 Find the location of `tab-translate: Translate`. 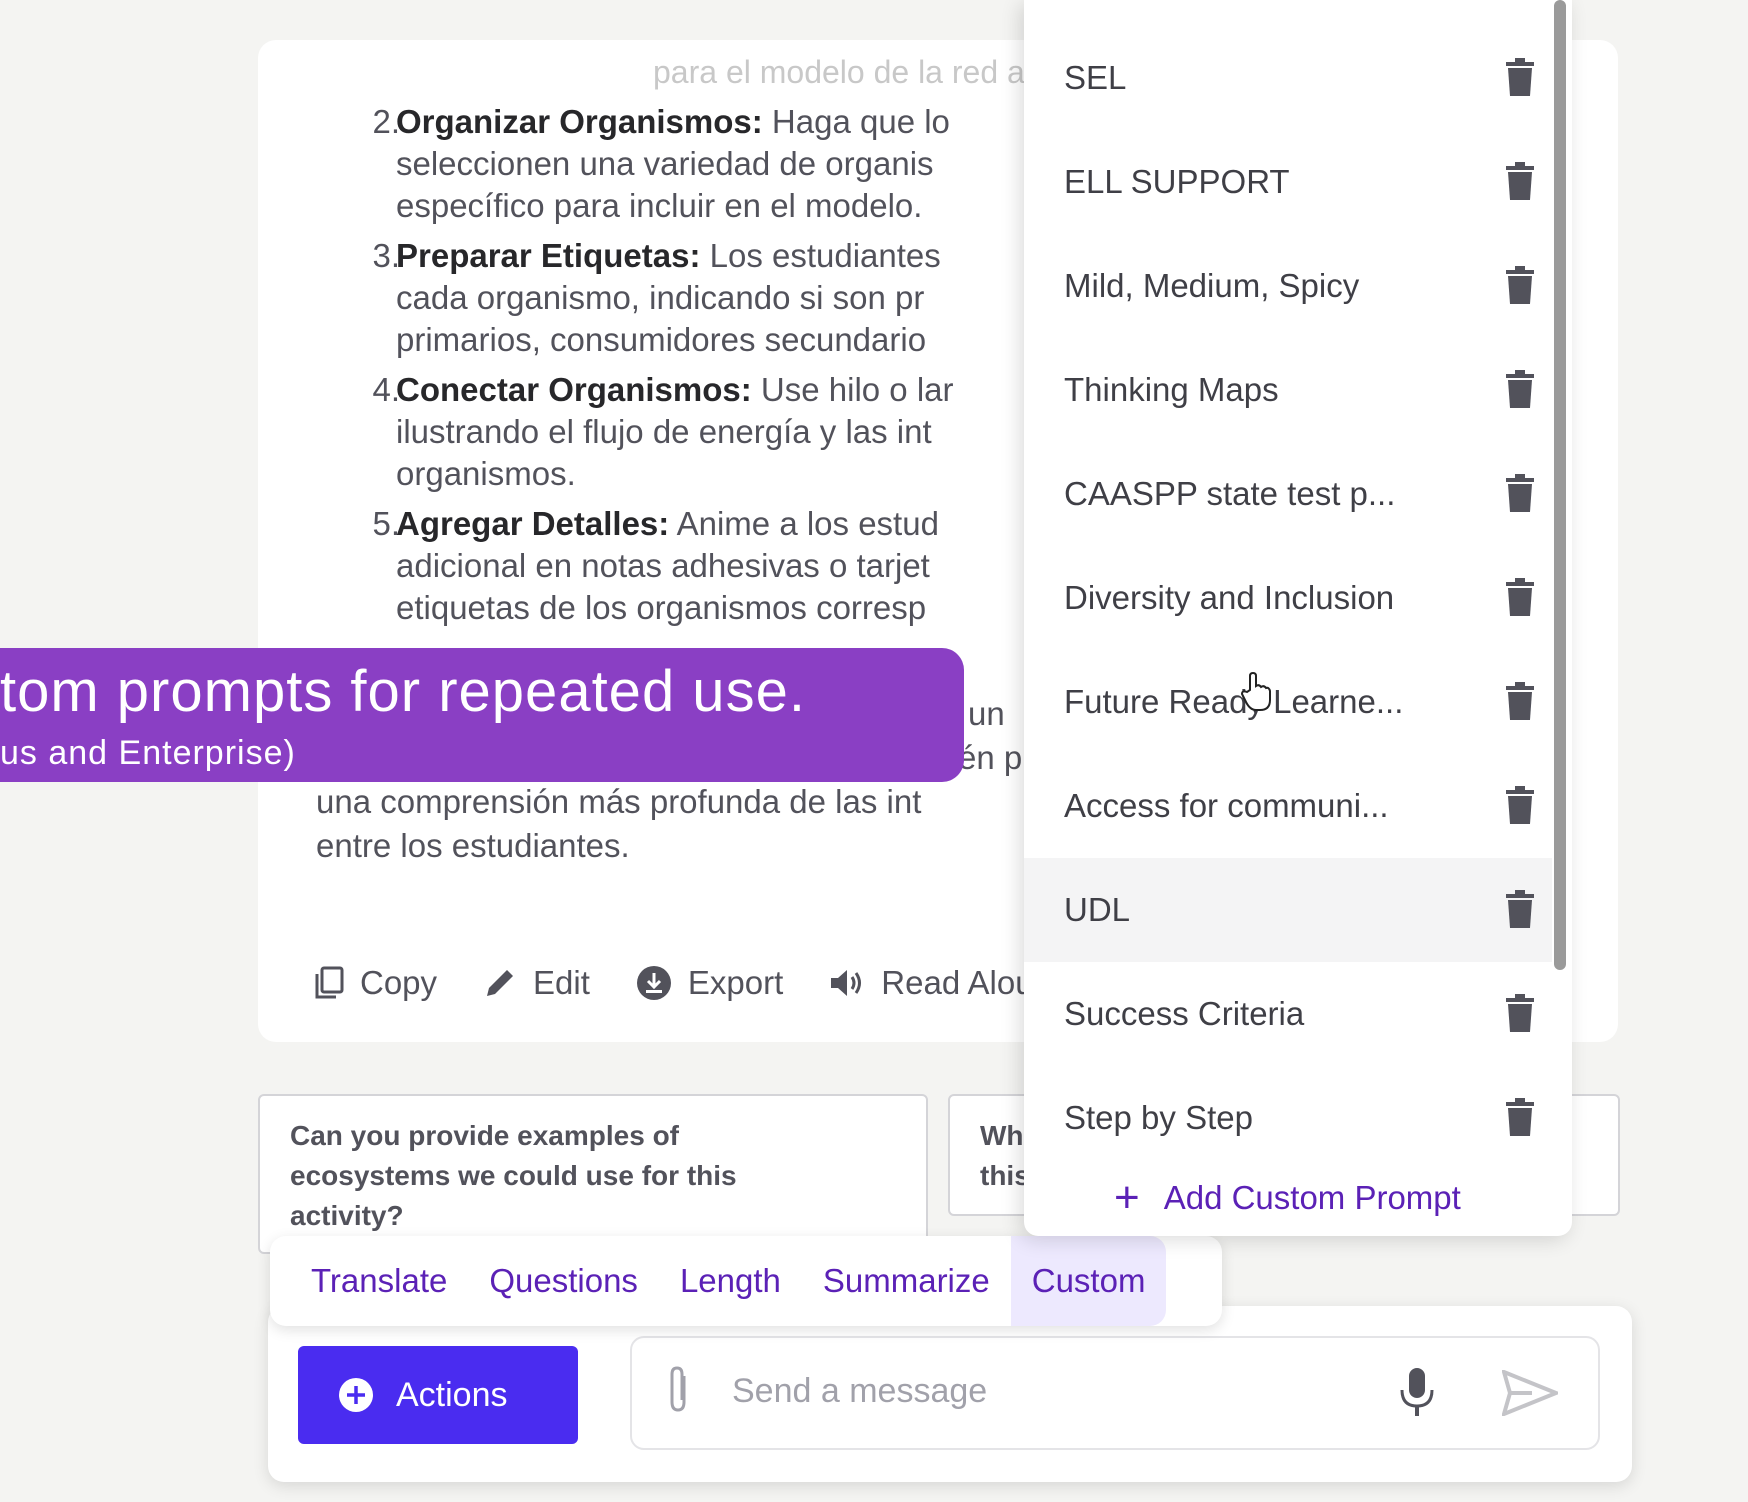

tab-translate: Translate is located at coordinates (379, 1281).